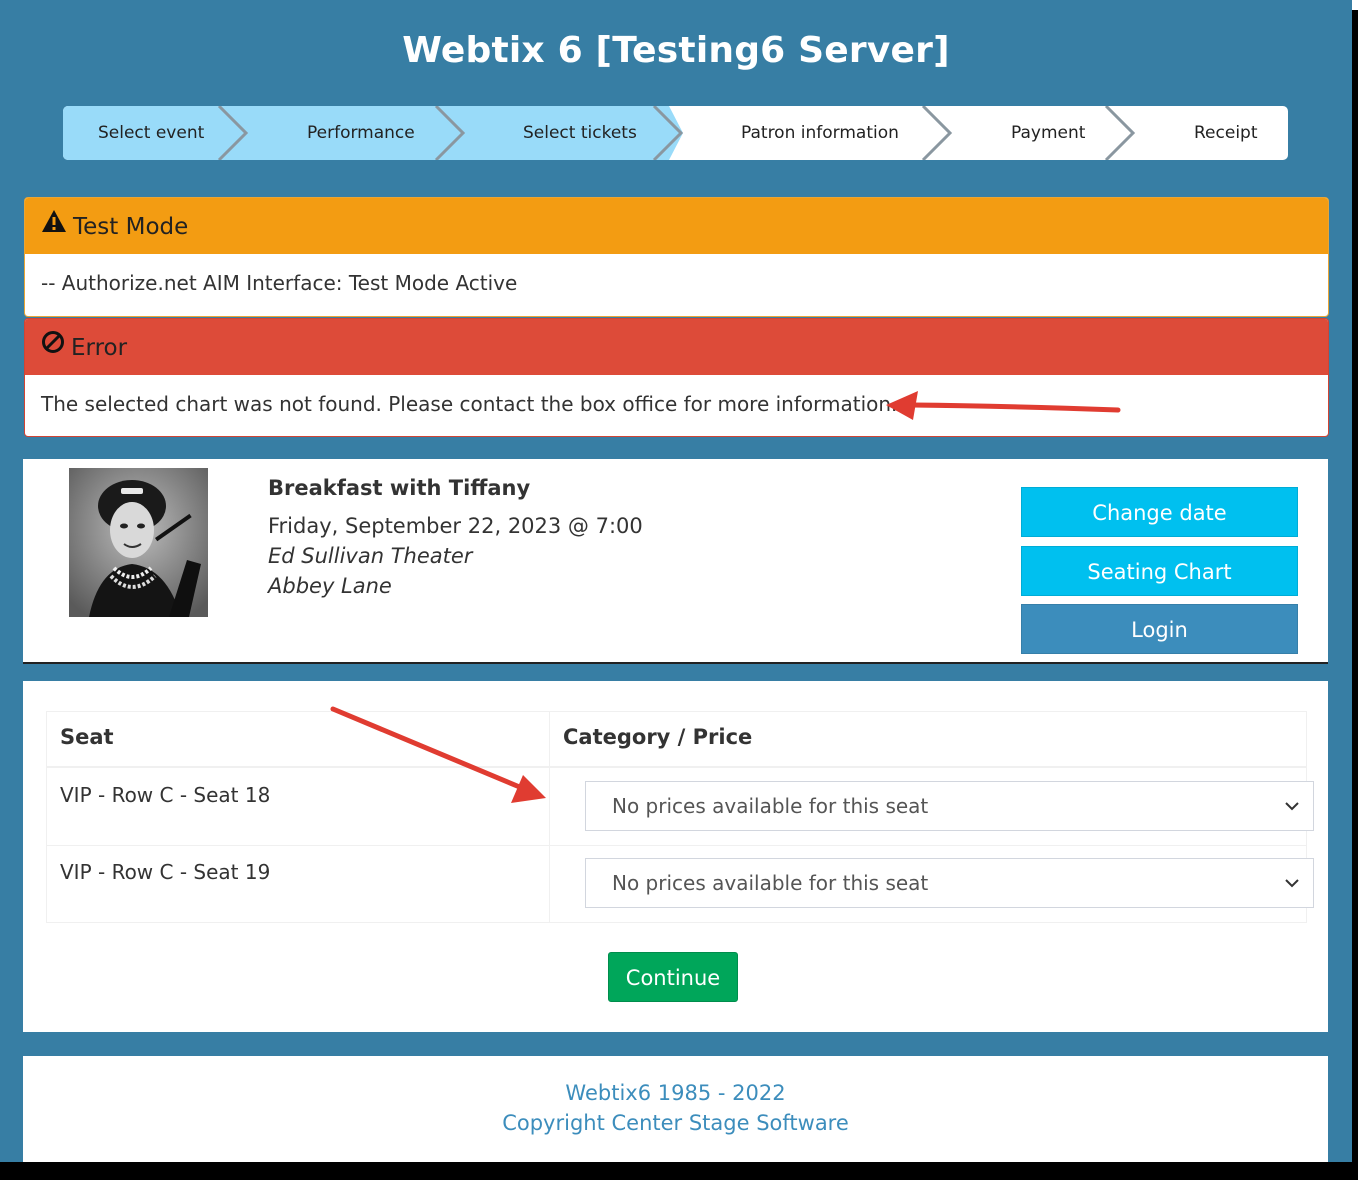 The image size is (1368, 1180). Describe the element at coordinates (770, 806) in the screenshot. I see `price-select-value-row-1: No prices available for this seat` at that location.